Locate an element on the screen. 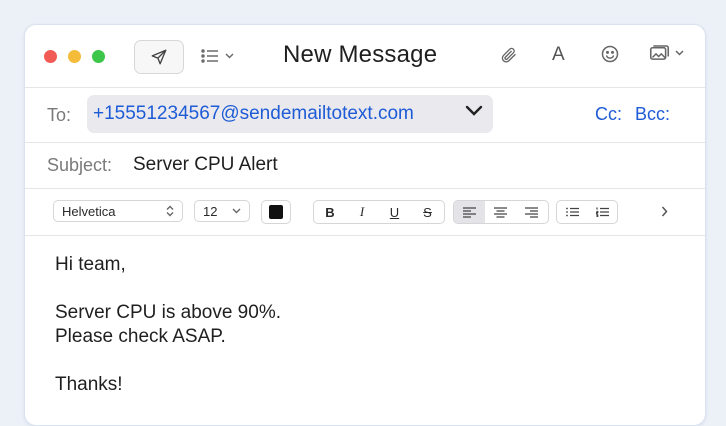 Image resolution: width=726 pixels, height=426 pixels. more-formatting-button is located at coordinates (668, 211).